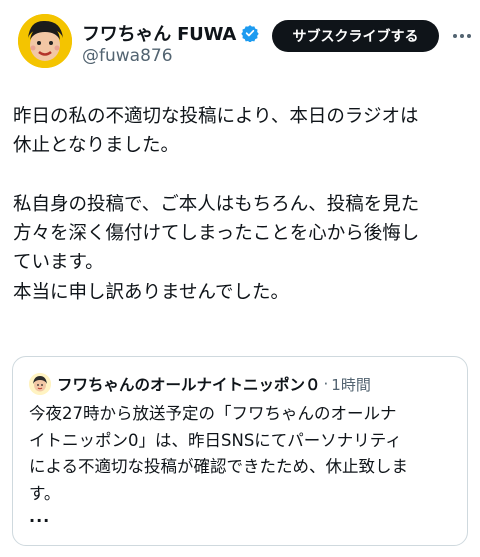 This screenshot has width=480, height=557. Describe the element at coordinates (159, 33) in the screenshot. I see `display-name: フワちゃん FUWA` at that location.